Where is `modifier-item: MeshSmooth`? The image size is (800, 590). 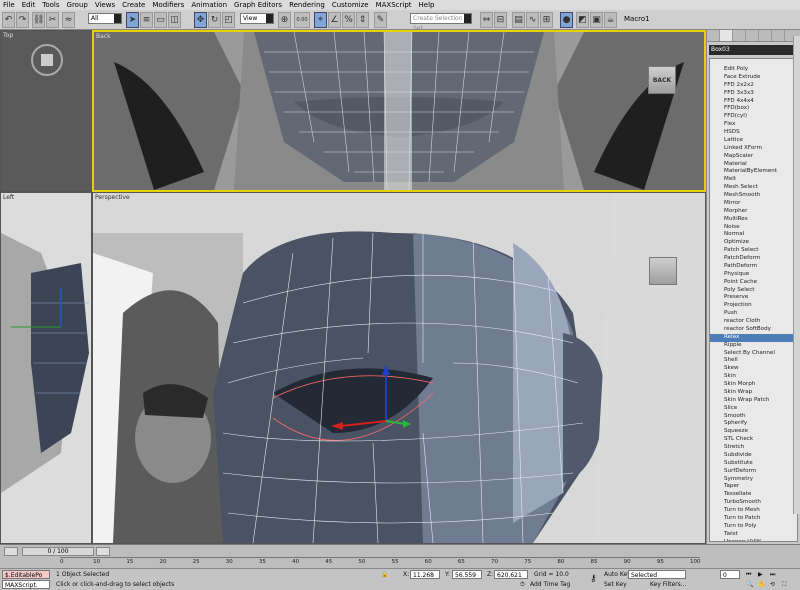 modifier-item: MeshSmooth is located at coordinates (753, 196).